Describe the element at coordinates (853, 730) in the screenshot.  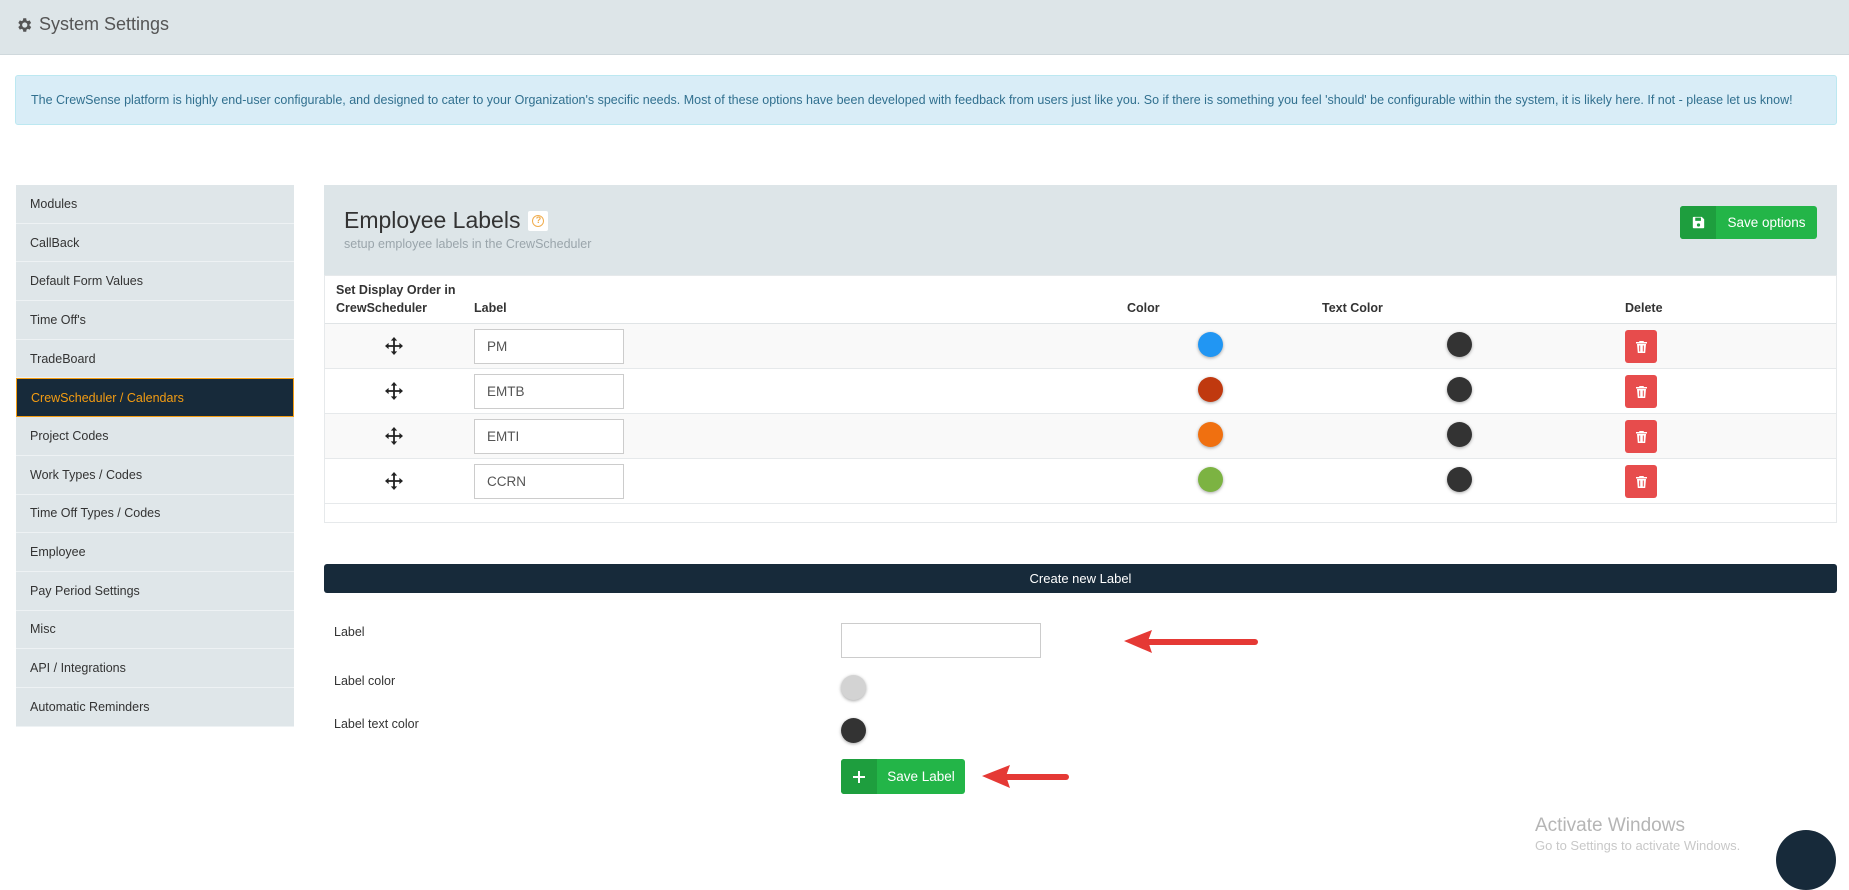
I see `label-text-color-picker` at that location.